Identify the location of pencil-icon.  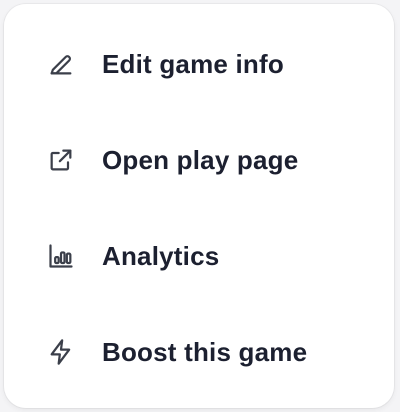
(61, 64).